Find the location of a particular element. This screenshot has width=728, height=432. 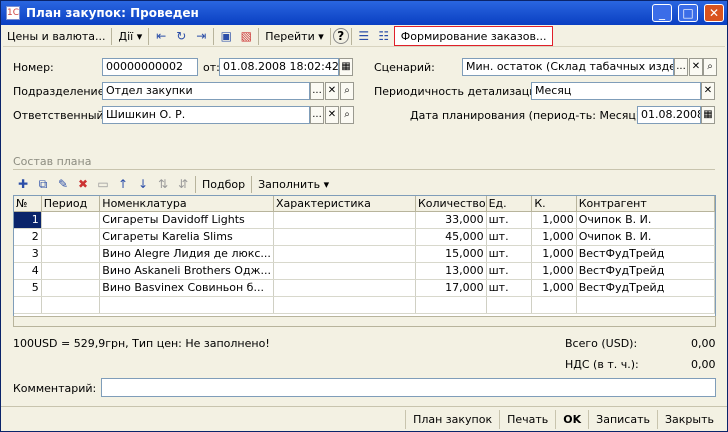

post-doc-icon: ▣ is located at coordinates (226, 36).